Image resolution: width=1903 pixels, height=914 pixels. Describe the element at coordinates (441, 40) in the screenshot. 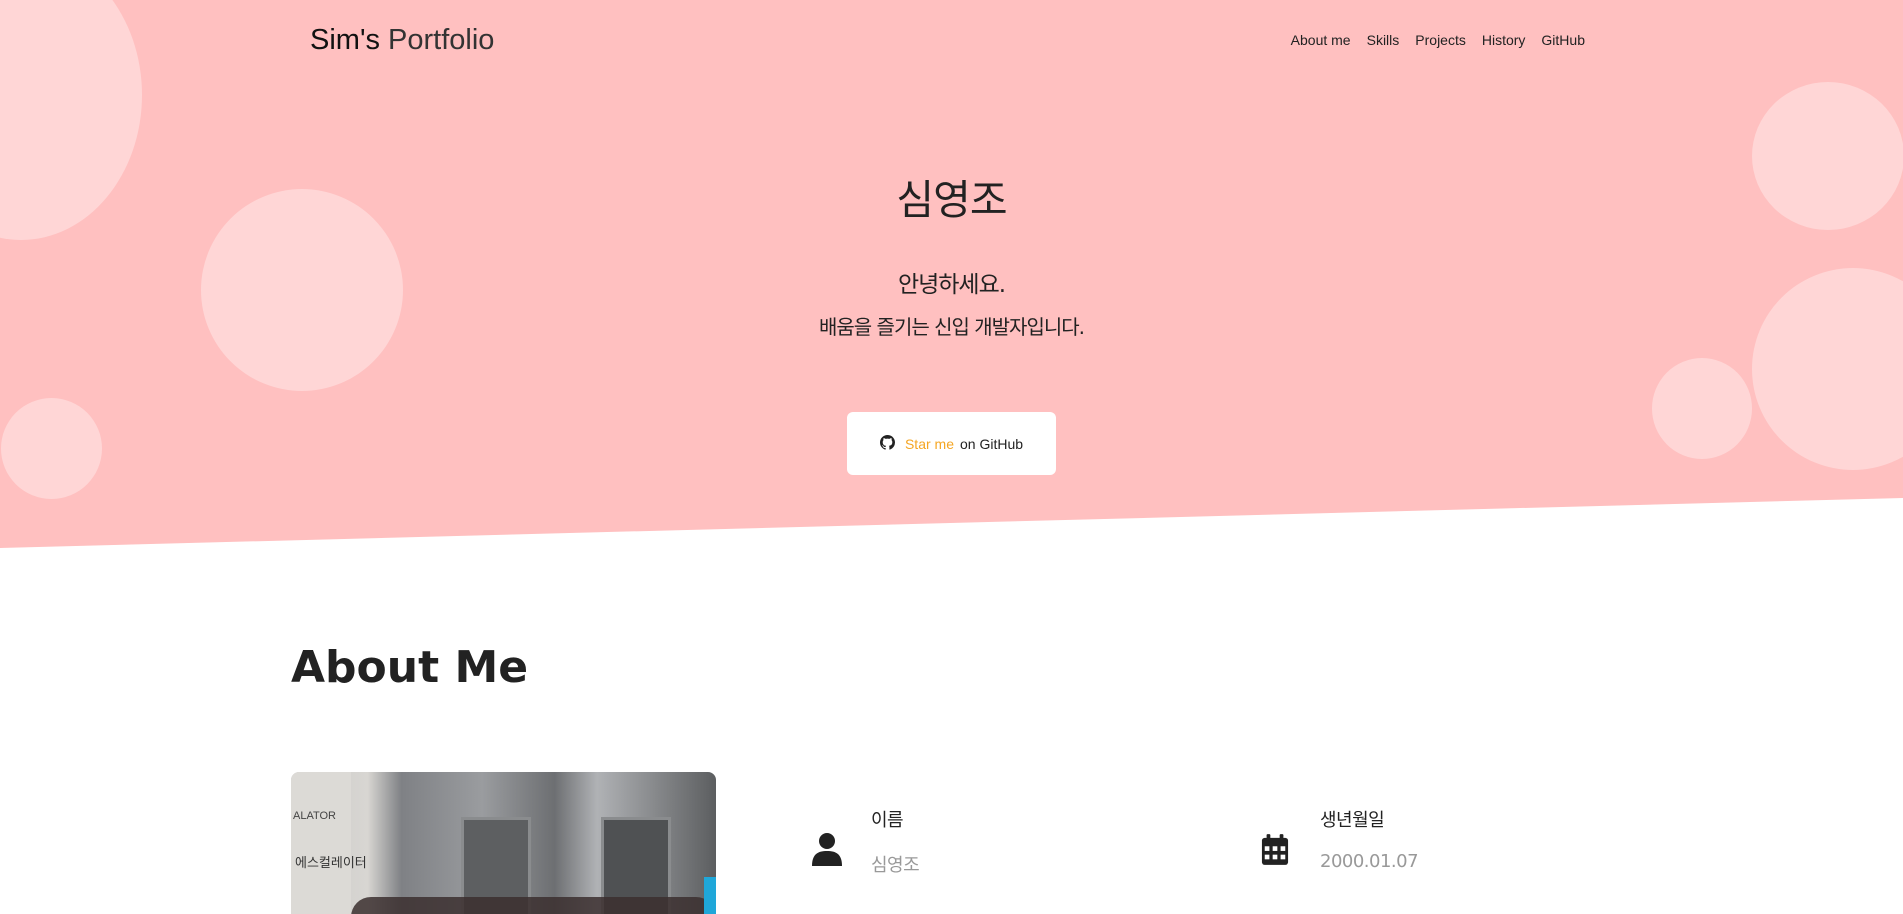

I see `brand-thin: Portfolio` at that location.